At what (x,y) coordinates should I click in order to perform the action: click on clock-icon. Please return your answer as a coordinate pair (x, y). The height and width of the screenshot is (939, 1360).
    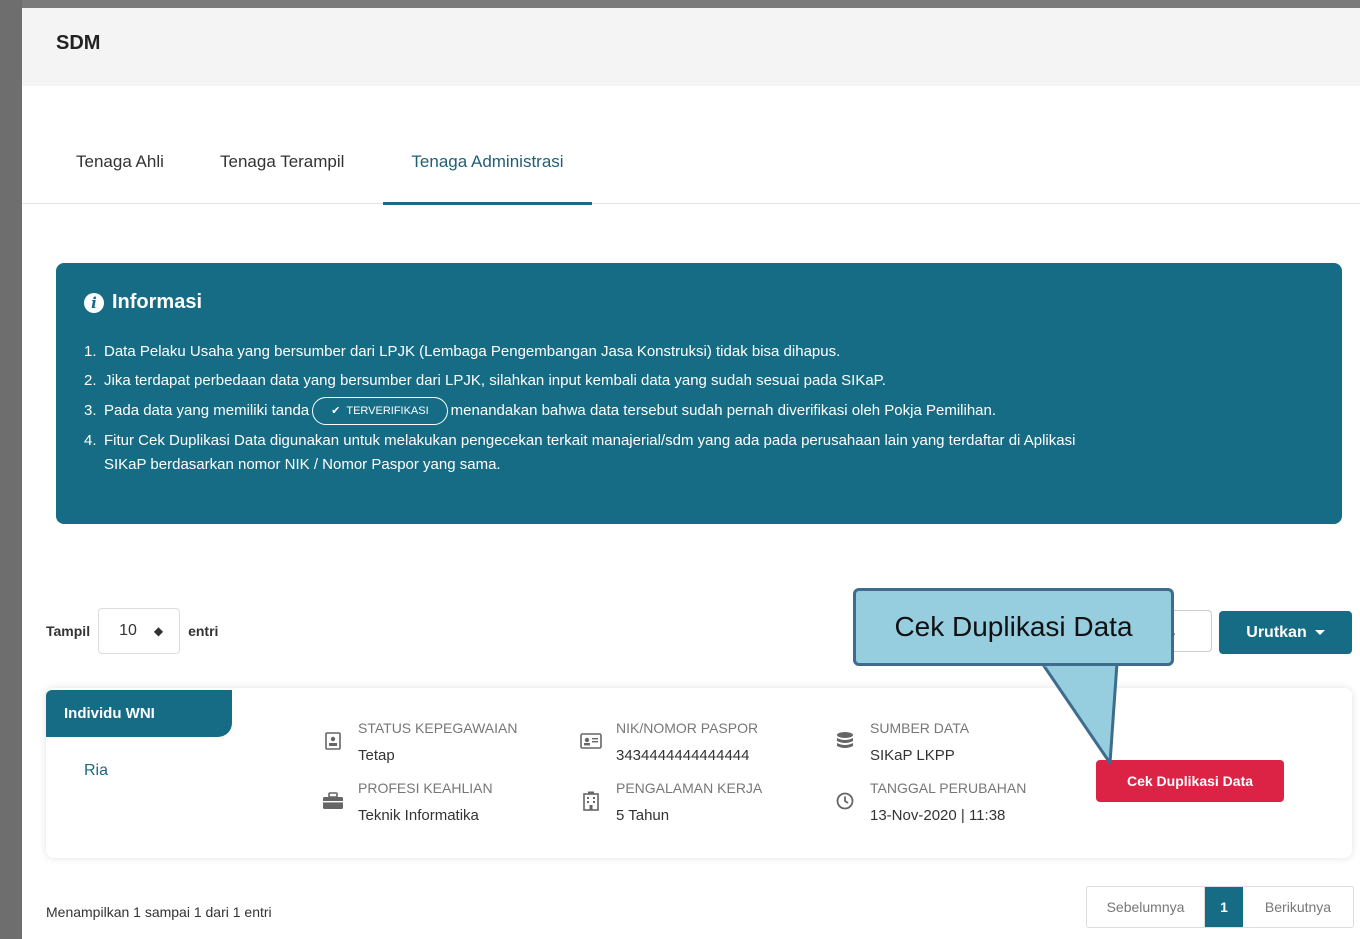
    Looking at the image, I should click on (845, 801).